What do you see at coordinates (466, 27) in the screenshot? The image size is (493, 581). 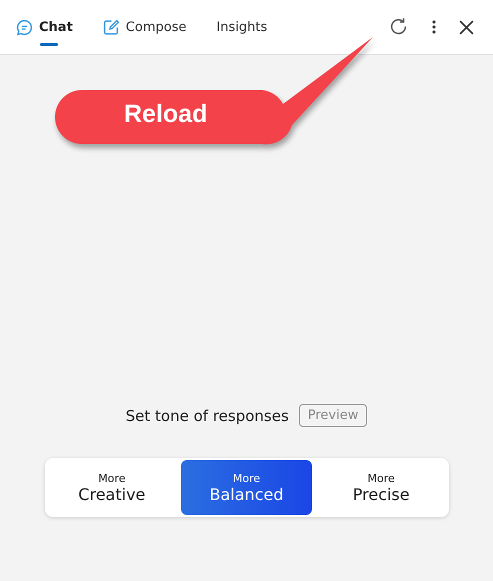 I see `close-icon` at bounding box center [466, 27].